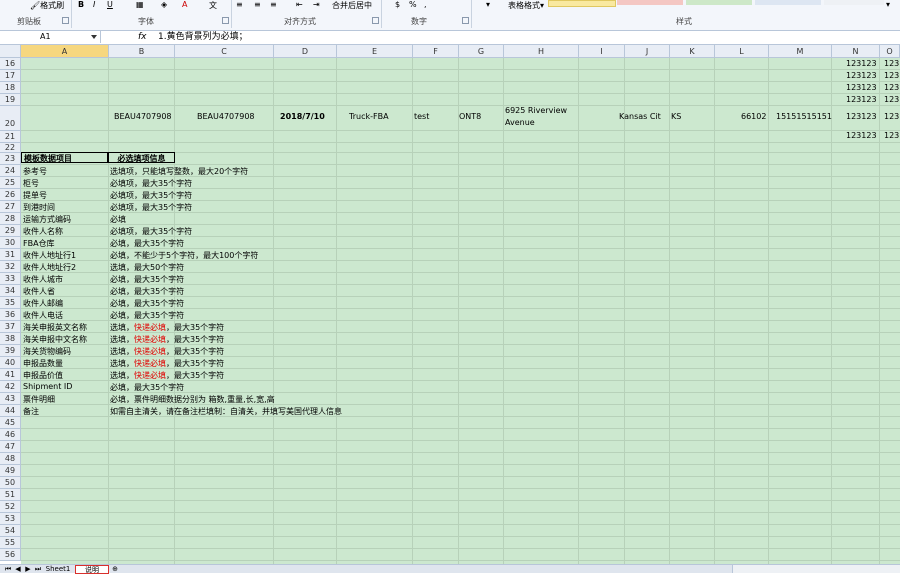 The image size is (900, 574). I want to click on outdent-button: ⇥, so click(316, 5).